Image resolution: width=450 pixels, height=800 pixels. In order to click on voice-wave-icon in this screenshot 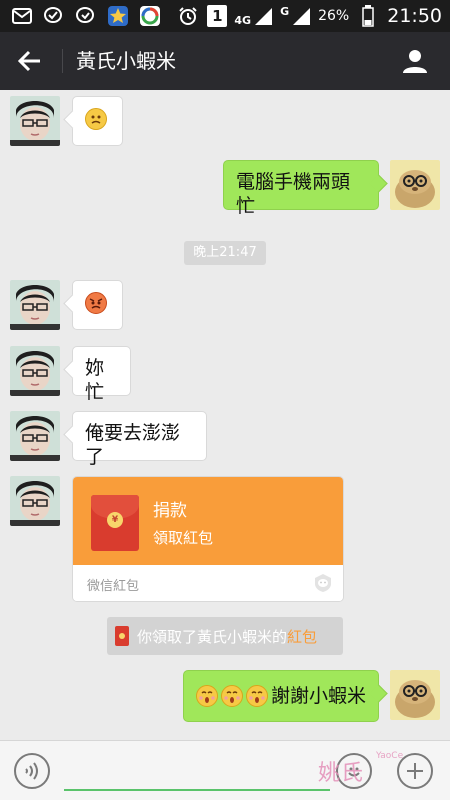, I will do `click(31, 771)`.